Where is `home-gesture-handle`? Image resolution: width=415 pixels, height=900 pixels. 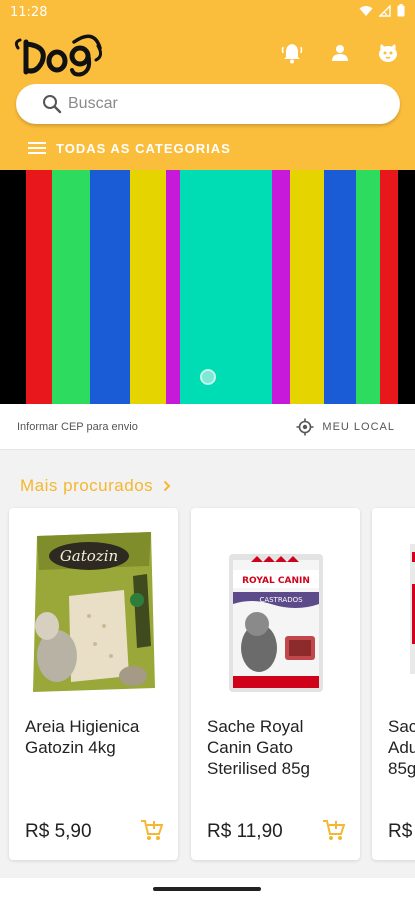
home-gesture-handle is located at coordinates (207, 889).